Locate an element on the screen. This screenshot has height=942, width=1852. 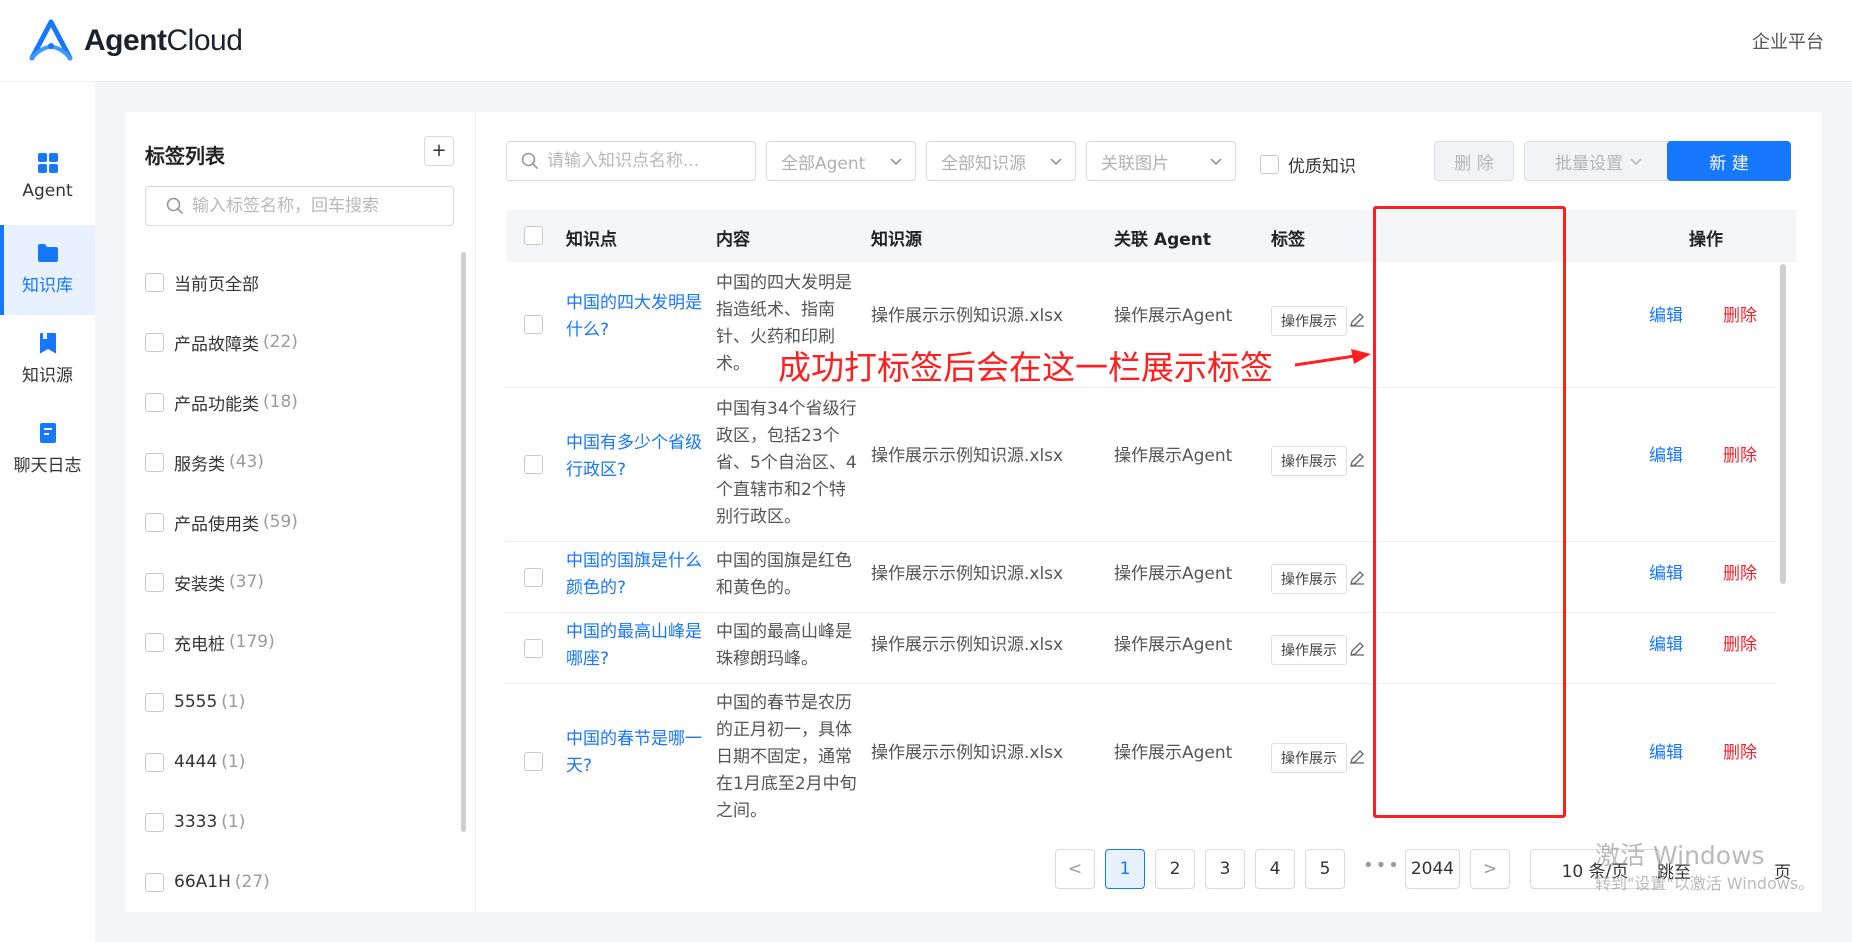
question-link: 中国的四大发明是 什么? is located at coordinates (634, 317).